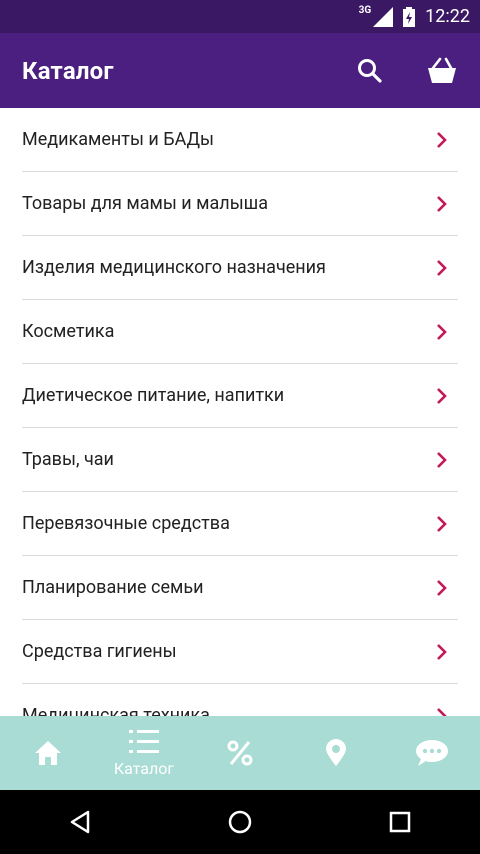 This screenshot has width=480, height=854. Describe the element at coordinates (68, 331) in the screenshot. I see `catalog-item-label: Косметика` at that location.